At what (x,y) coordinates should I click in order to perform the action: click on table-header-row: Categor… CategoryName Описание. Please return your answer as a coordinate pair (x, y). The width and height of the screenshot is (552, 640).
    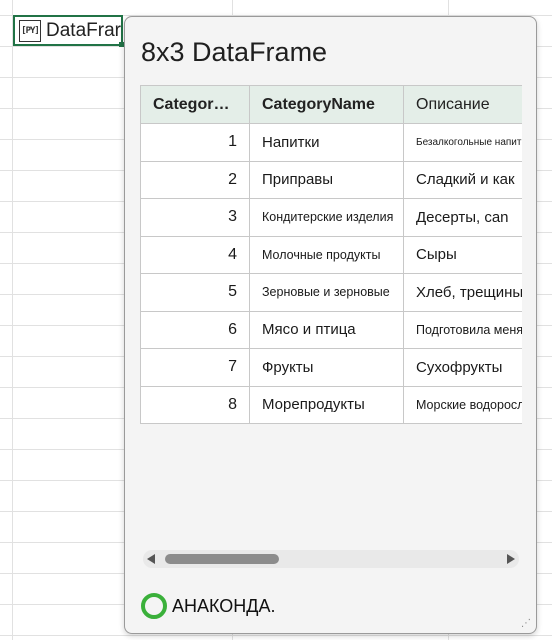
    Looking at the image, I should click on (331, 104).